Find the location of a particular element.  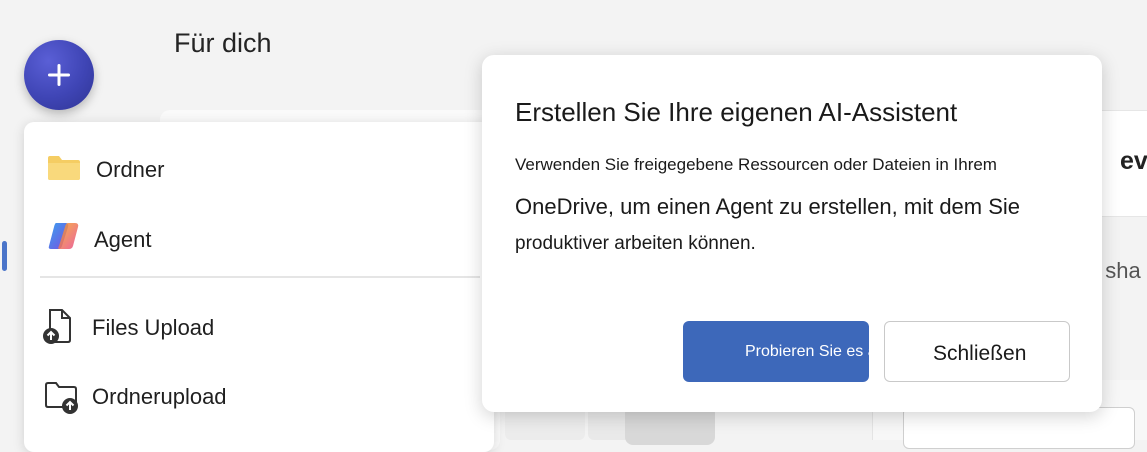

page-title: Für dich is located at coordinates (223, 43).